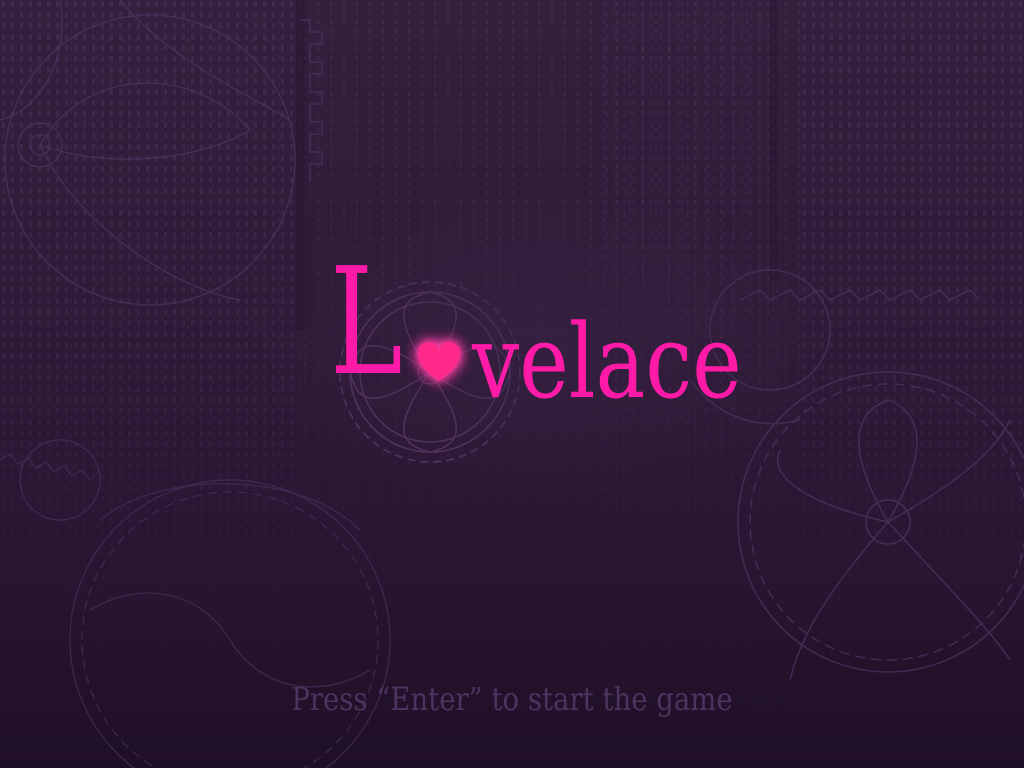  Describe the element at coordinates (512, 699) in the screenshot. I see `start-prompt: Press “Enter” to start the game` at that location.